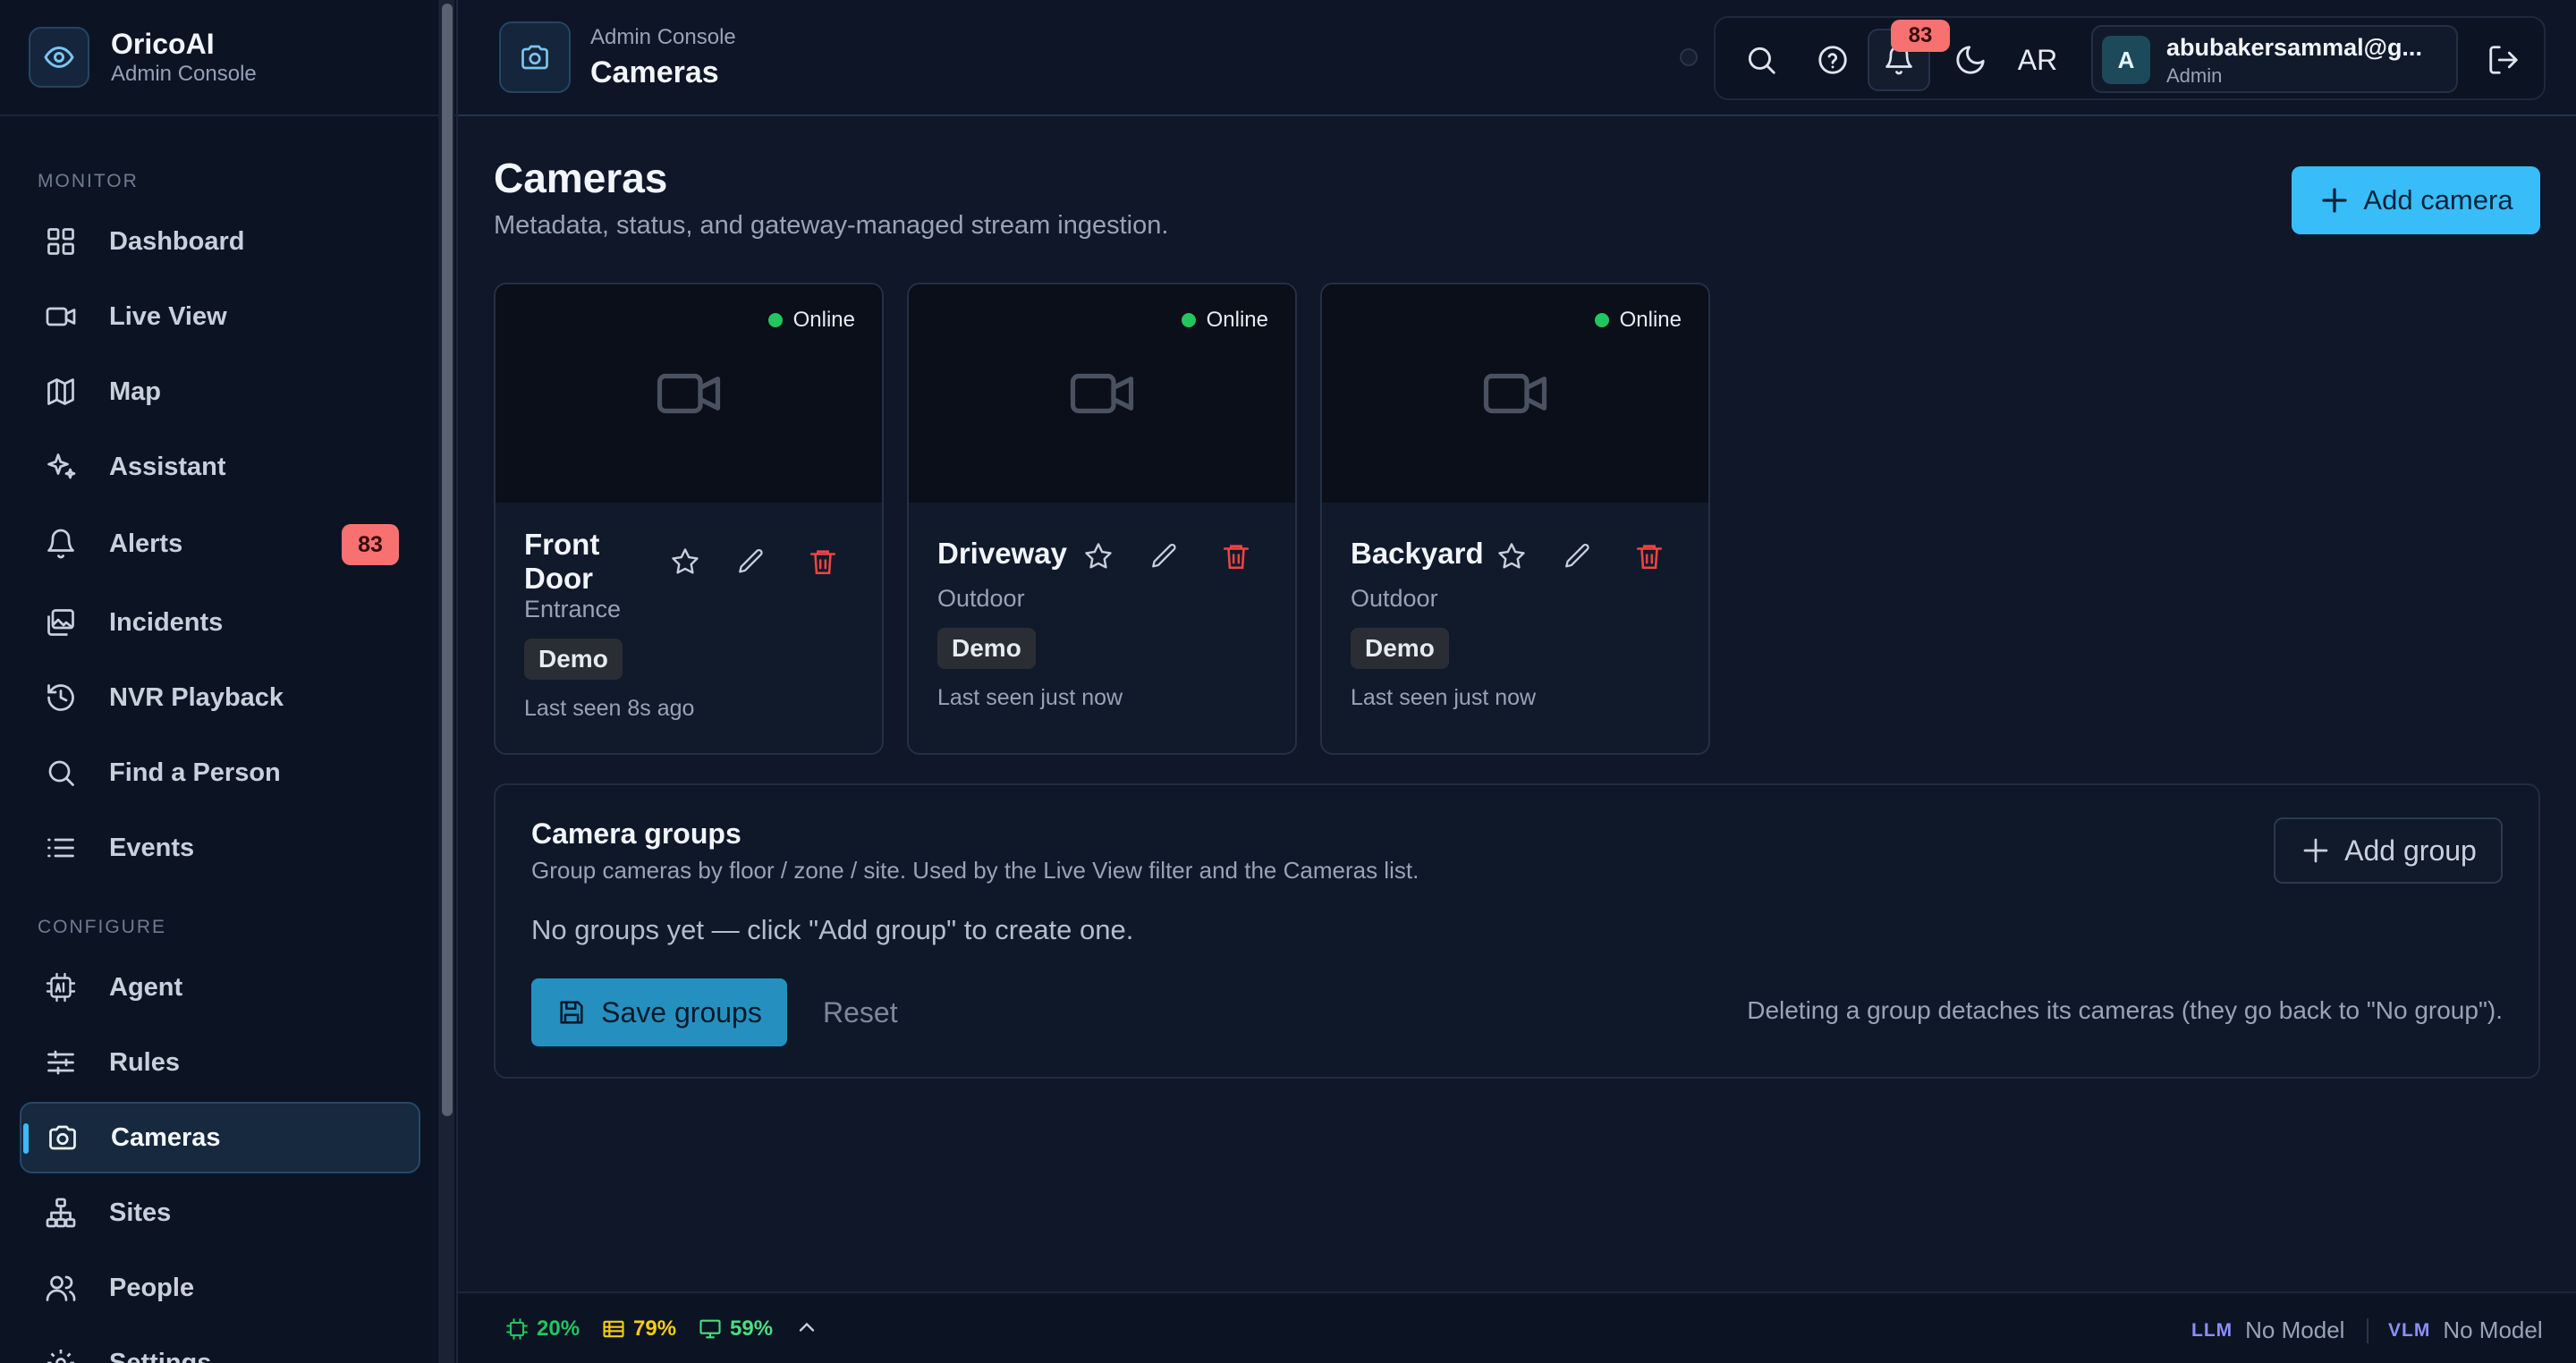 This screenshot has width=2576, height=1363. I want to click on section-configure: CONFIGURE, so click(102, 927).